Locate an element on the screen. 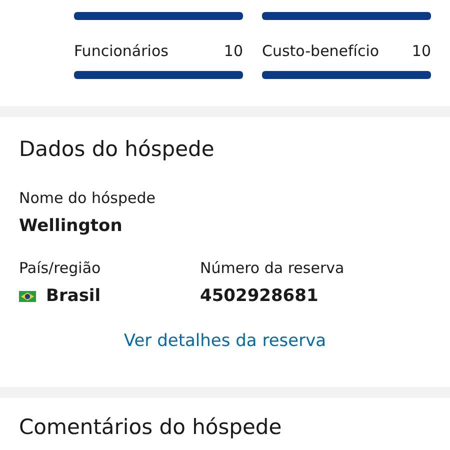  booking-number: 4502928681 is located at coordinates (259, 296).